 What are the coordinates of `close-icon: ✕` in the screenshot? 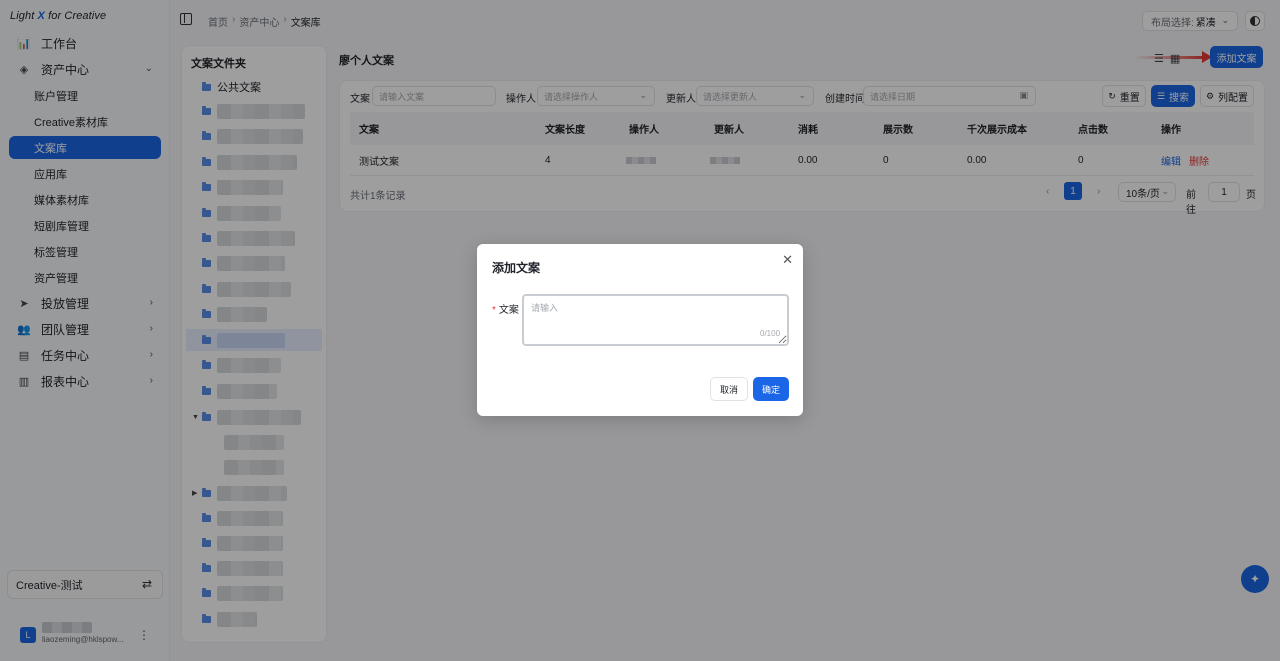 It's located at (787, 260).